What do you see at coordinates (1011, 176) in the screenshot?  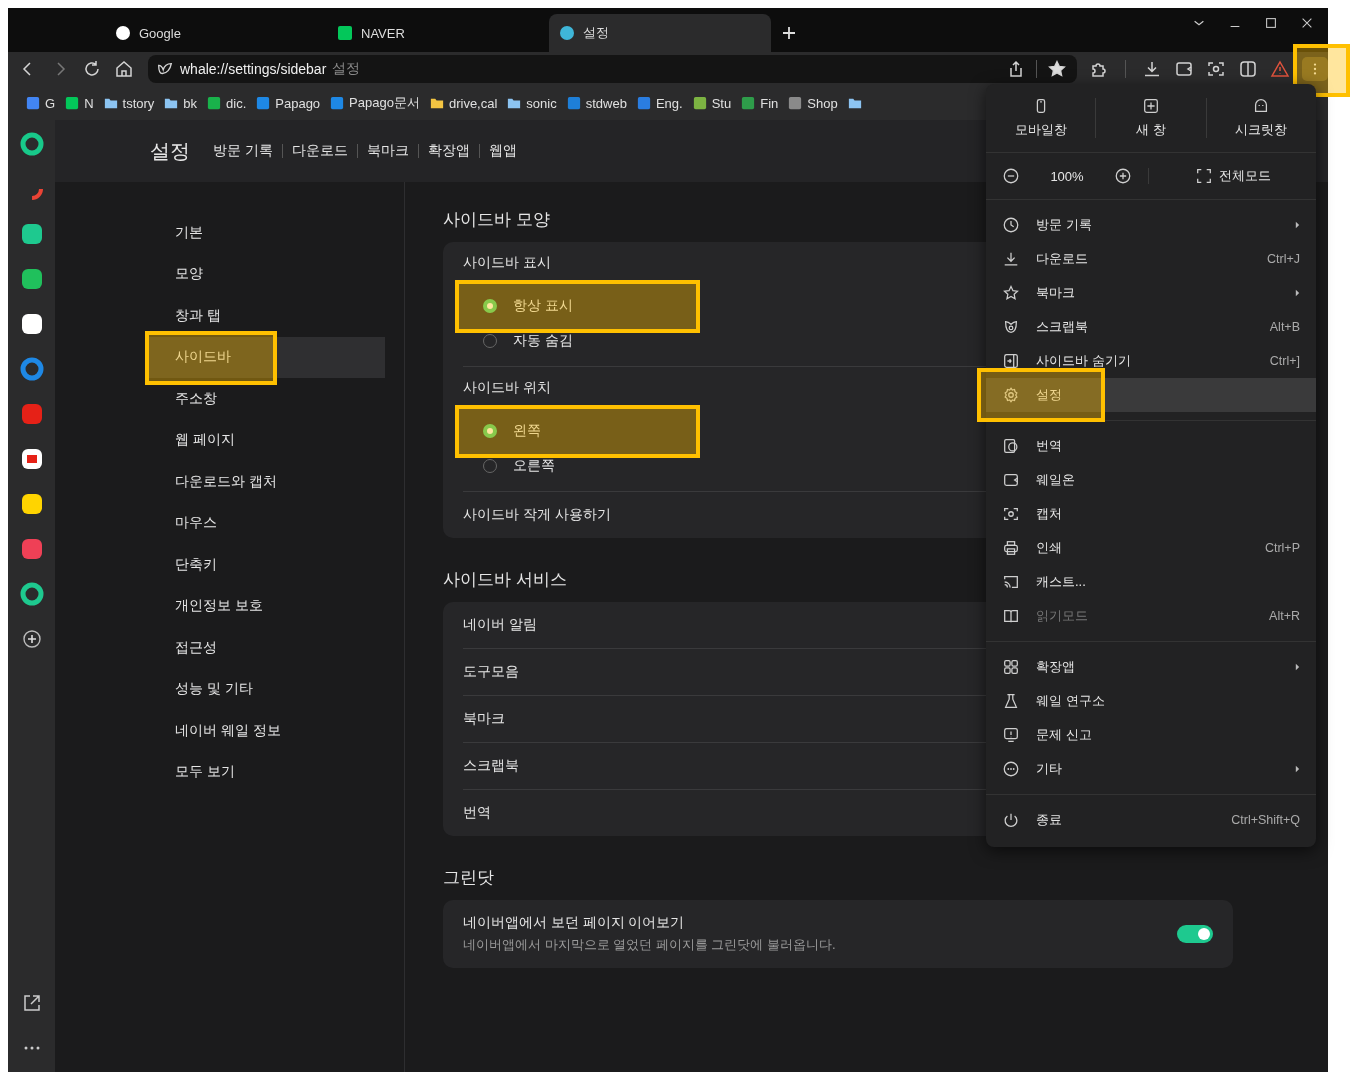 I see `zoom-out-icon` at bounding box center [1011, 176].